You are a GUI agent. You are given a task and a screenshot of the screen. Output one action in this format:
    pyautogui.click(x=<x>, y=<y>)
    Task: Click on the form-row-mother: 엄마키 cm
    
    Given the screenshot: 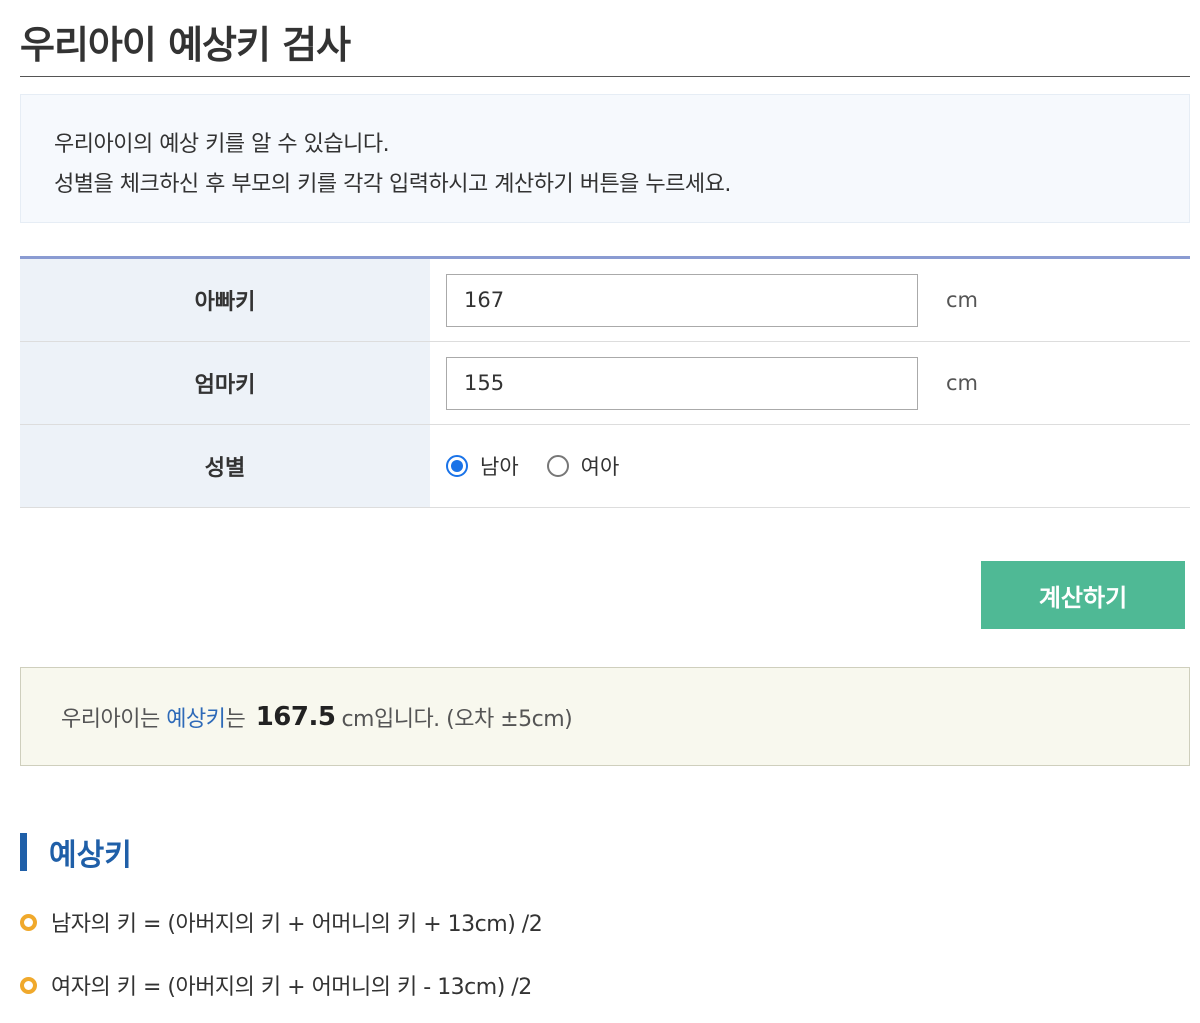 What is the action you would take?
    pyautogui.click(x=605, y=383)
    